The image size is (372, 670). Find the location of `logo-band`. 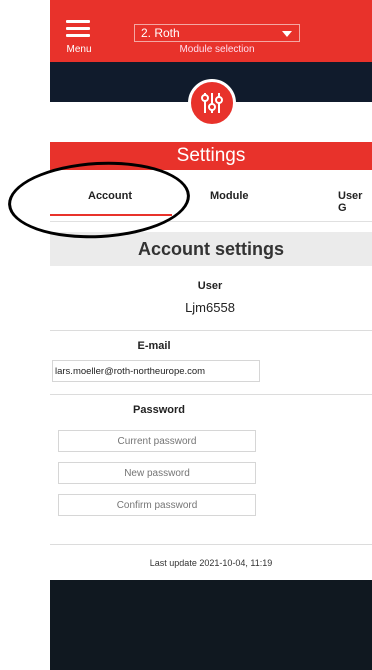

logo-band is located at coordinates (211, 102).